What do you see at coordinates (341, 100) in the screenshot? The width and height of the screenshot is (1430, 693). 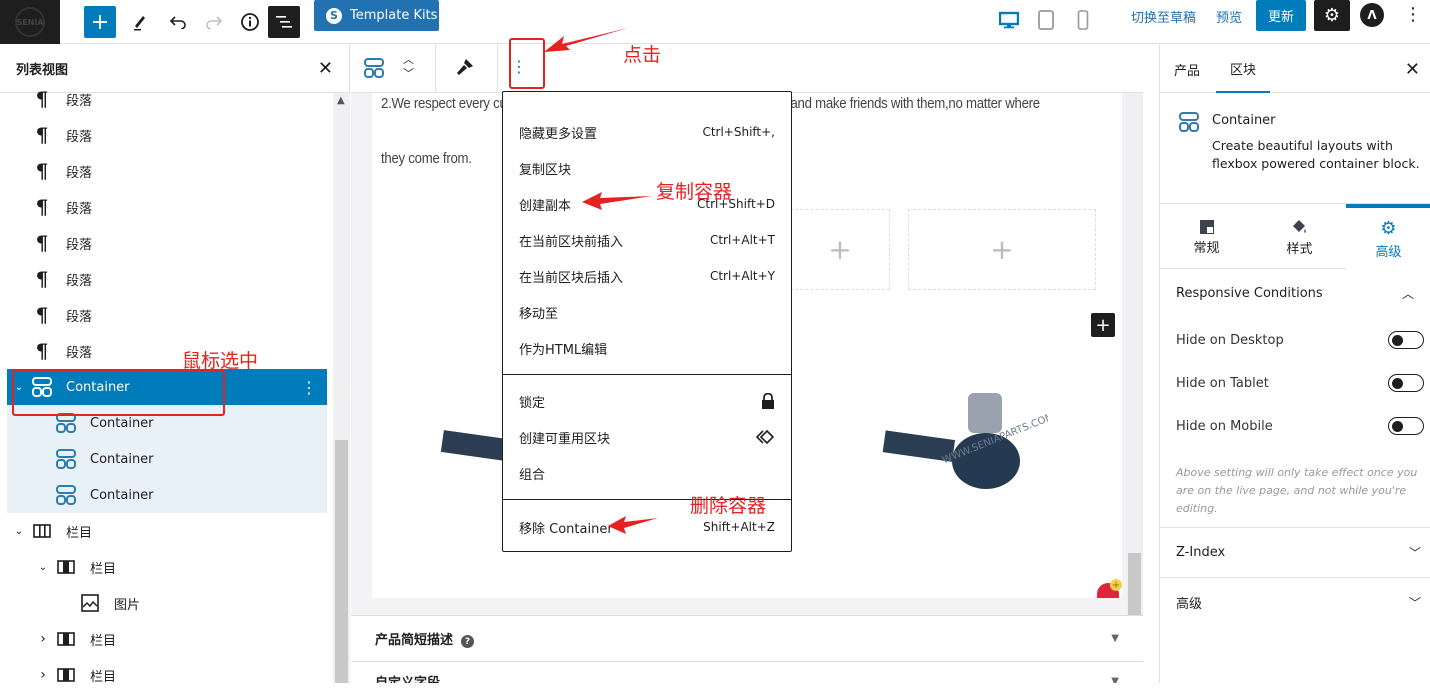 I see `scroll-up-icon: ▲` at bounding box center [341, 100].